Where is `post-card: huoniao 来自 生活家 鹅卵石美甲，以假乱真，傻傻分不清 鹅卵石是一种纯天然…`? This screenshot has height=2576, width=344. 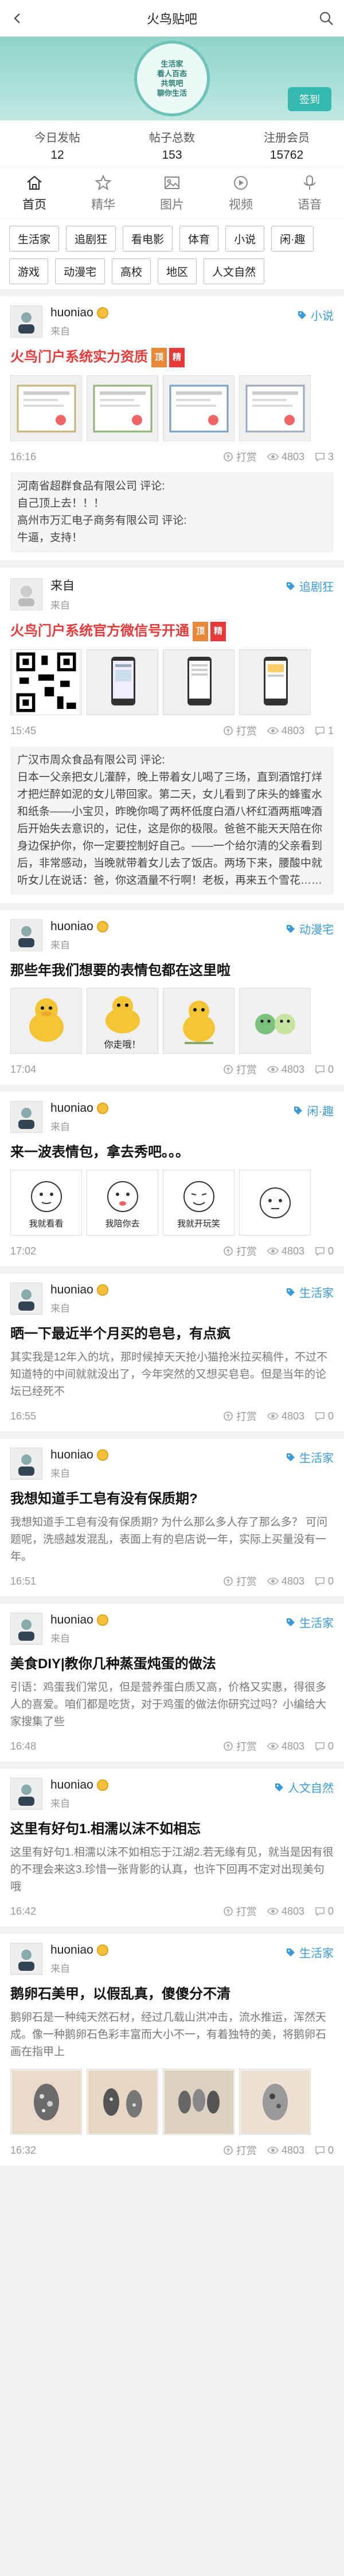 post-card: huoniao 来自 生活家 鹅卵石美甲，以假乱真，傻傻分不清 鹅卵石是一种纯天然… is located at coordinates (172, 2050).